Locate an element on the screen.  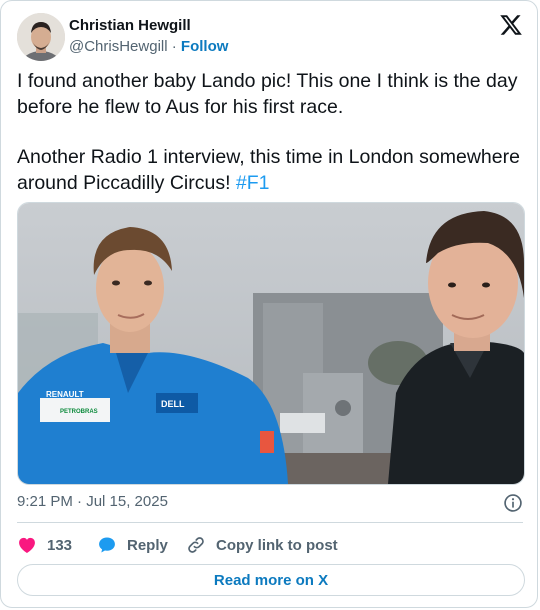
x-logo-icon is located at coordinates (511, 25).